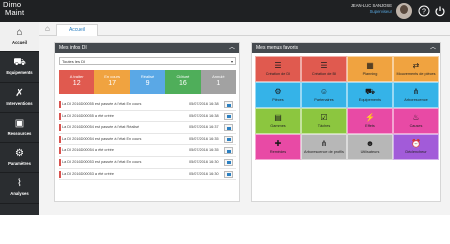 Image resolution: width=450 pixels, height=244 pixels. I want to click on sidebar-item-interventions: ✗ Interventions, so click(19, 98).